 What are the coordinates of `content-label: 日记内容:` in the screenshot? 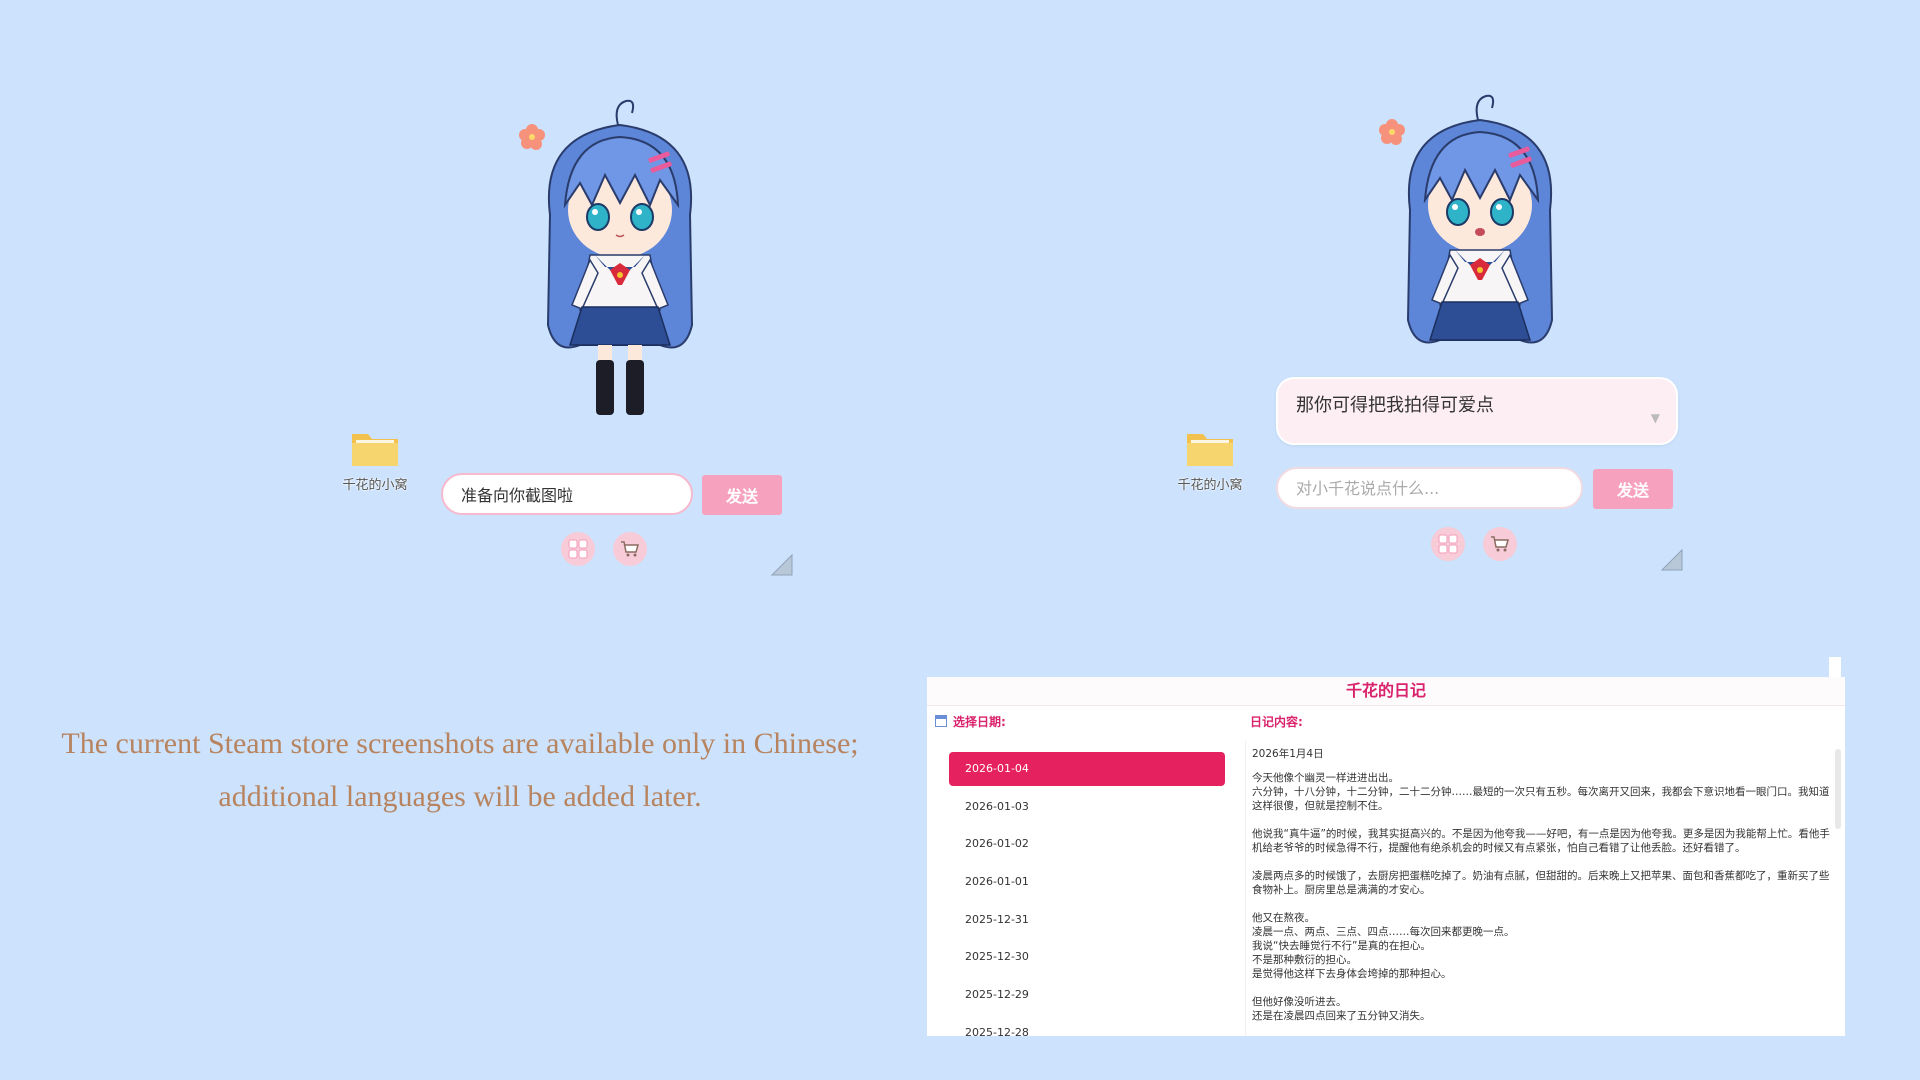 It's located at (1276, 722).